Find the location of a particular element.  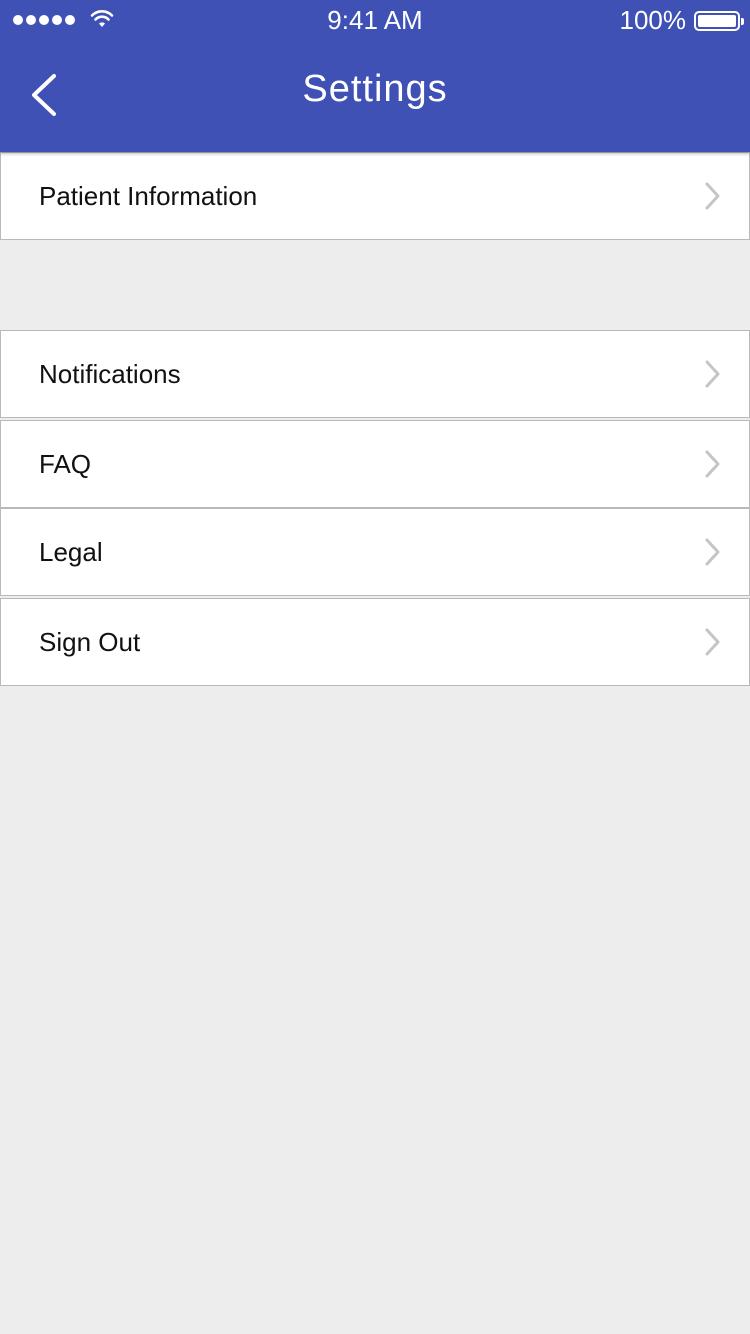

settings-item-label: FAQ is located at coordinates (65, 464).